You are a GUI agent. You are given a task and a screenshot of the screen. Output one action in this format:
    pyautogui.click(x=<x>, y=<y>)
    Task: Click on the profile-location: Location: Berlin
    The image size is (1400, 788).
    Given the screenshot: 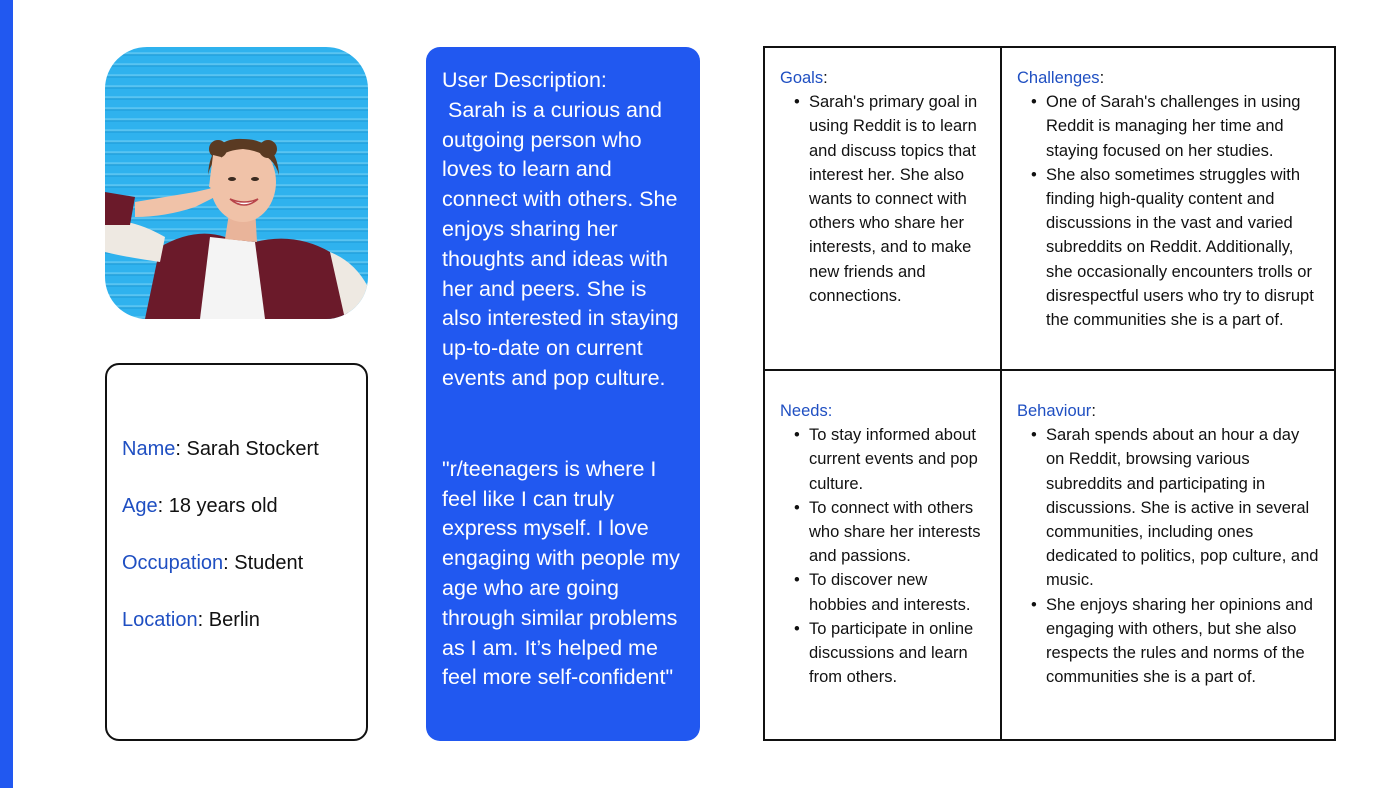 What is the action you would take?
    pyautogui.click(x=244, y=620)
    